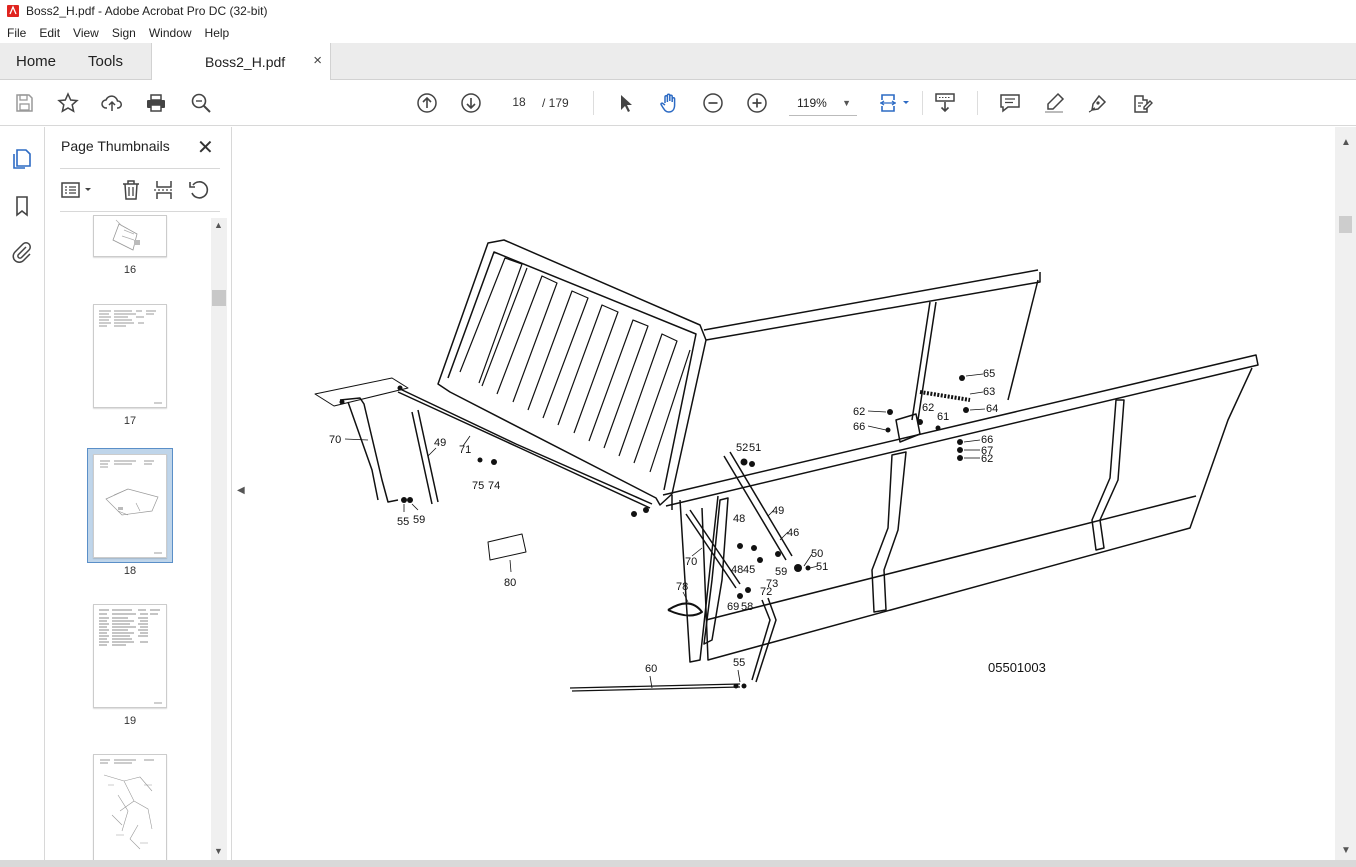 Image resolution: width=1356 pixels, height=867 pixels. Describe the element at coordinates (989, 392) in the screenshot. I see `part-label: 63` at that location.